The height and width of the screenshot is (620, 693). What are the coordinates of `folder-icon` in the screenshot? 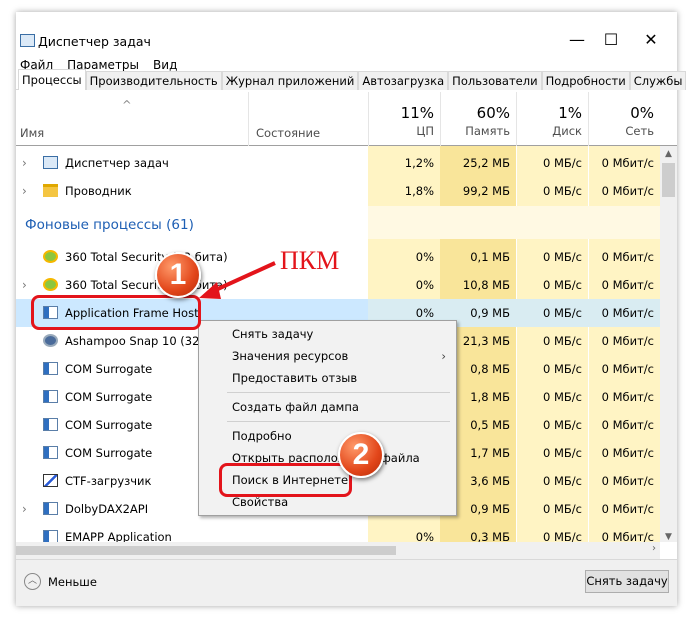 It's located at (50, 190).